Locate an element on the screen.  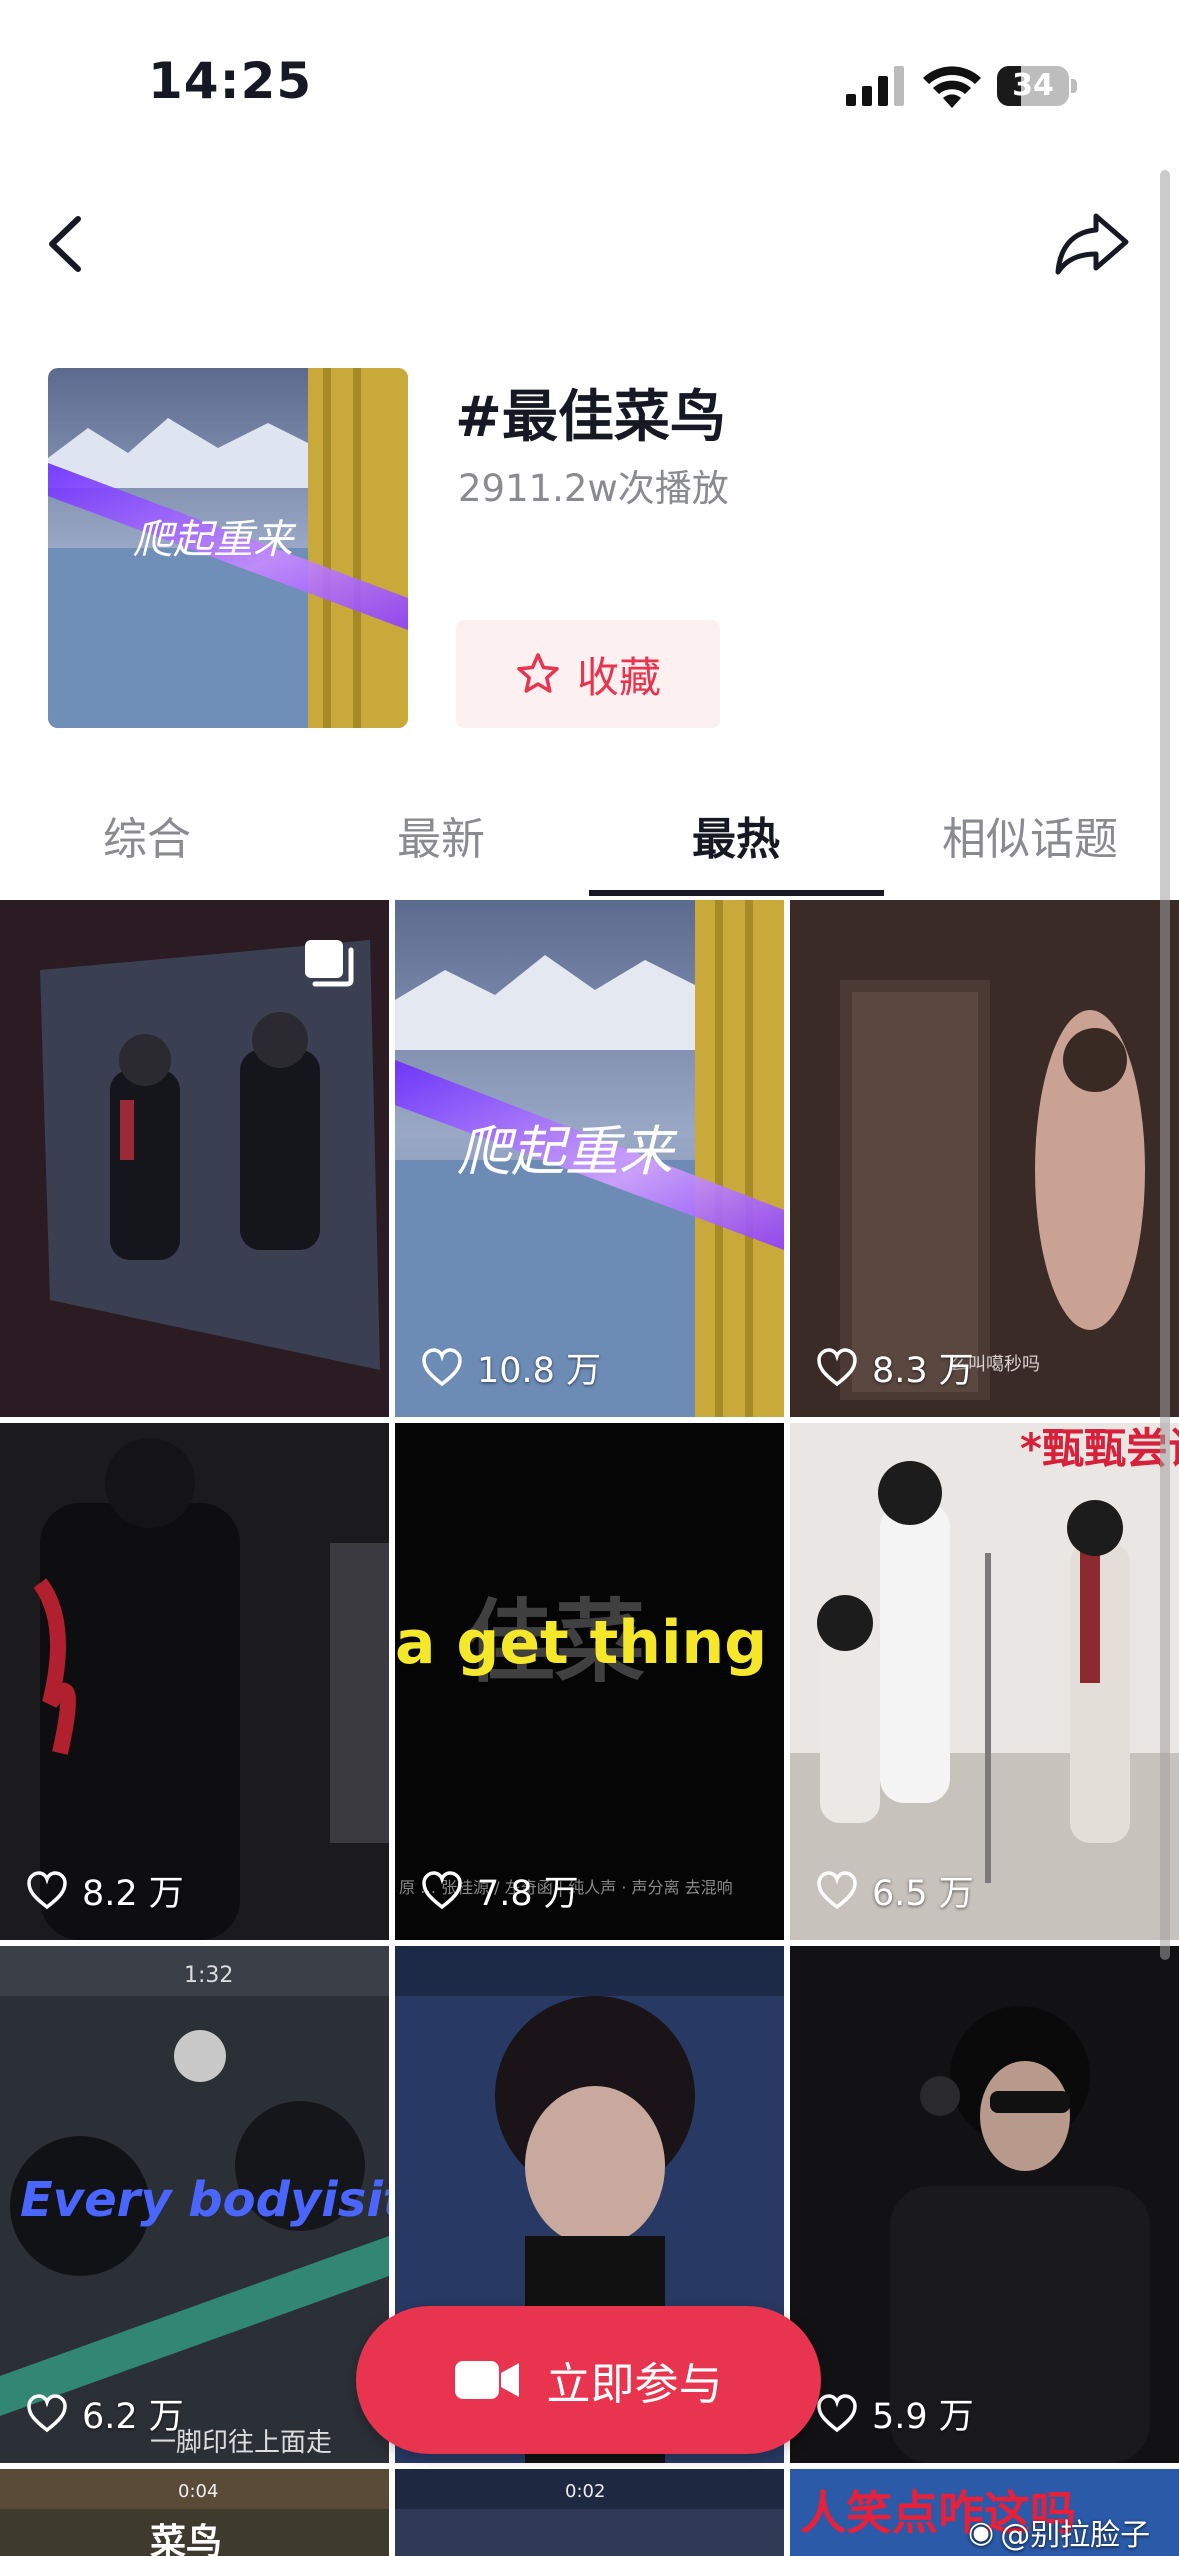
status-bar: 14:25 34 is located at coordinates (589, 75).